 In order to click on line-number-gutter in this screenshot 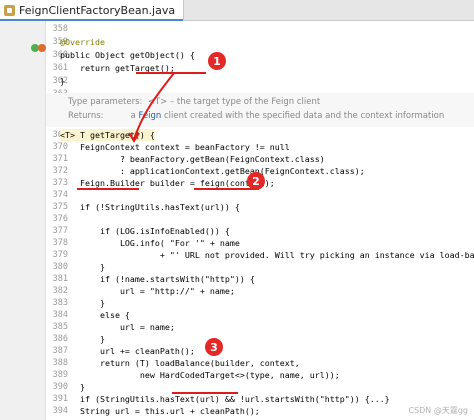, I will do `click(23, 220)`.